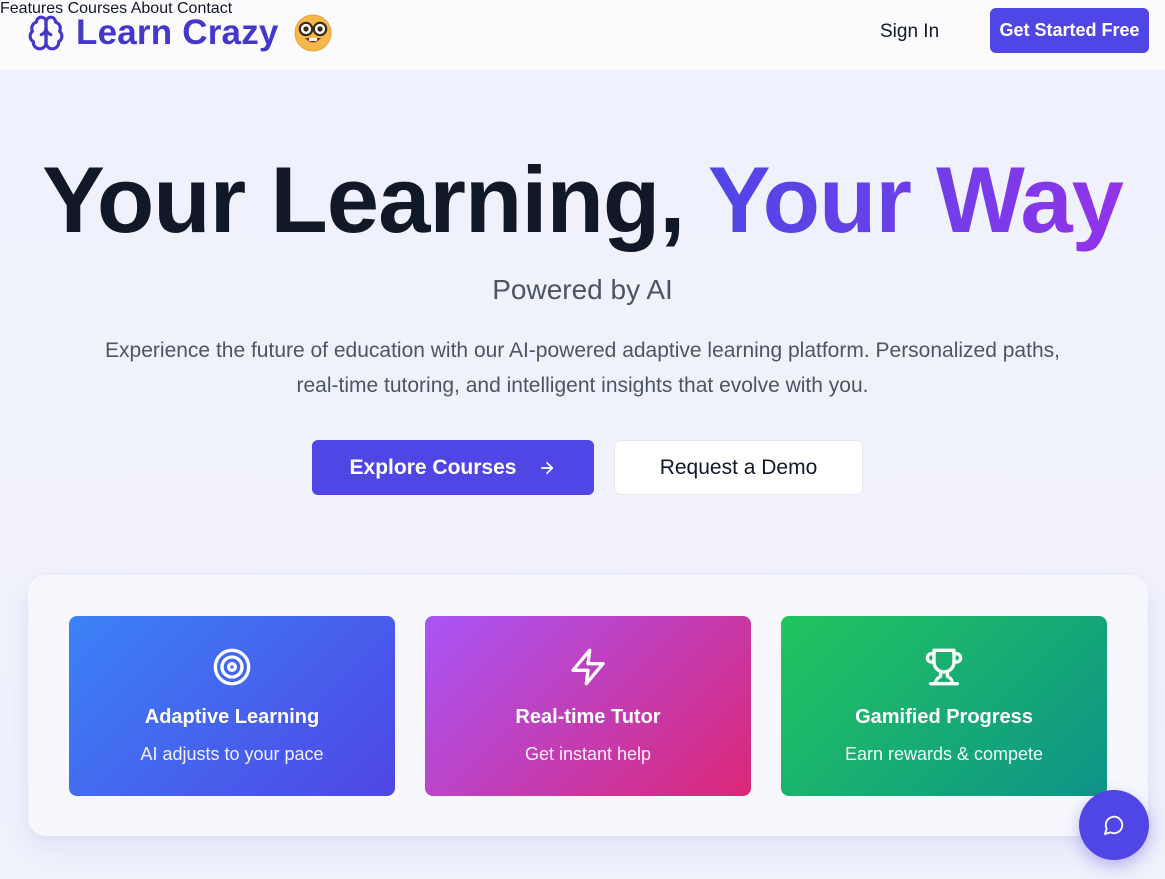 This screenshot has height=879, width=1165. Describe the element at coordinates (1069, 30) in the screenshot. I see `get-started-button: Get Started Free` at that location.